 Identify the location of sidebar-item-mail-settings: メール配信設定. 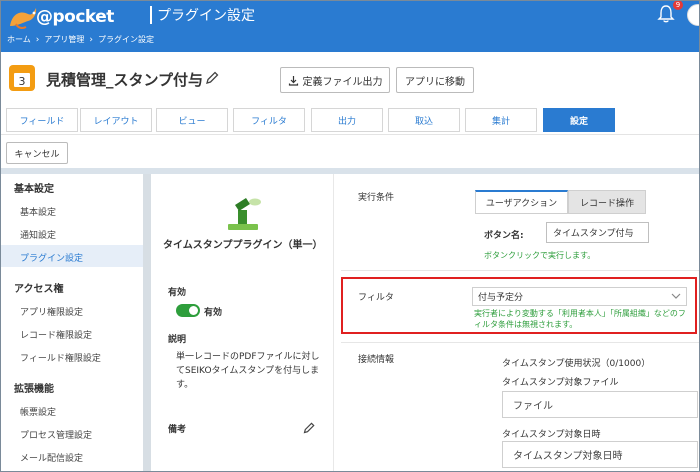
(51, 457).